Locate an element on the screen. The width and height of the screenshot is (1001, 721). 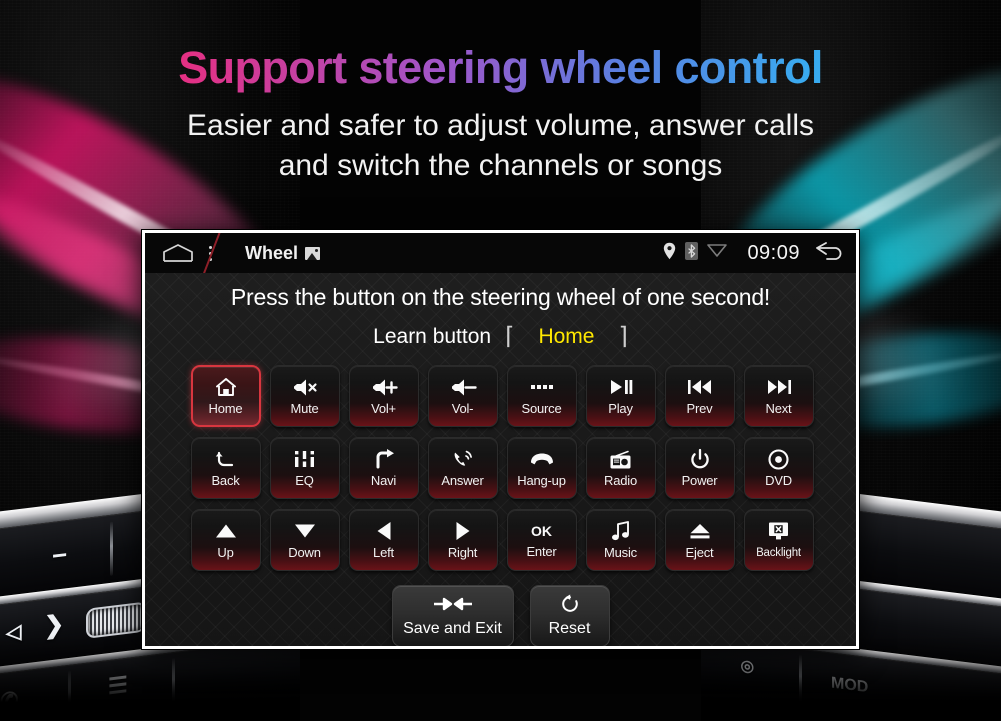
wheel-button-answer: Answer is located at coordinates (462, 468).